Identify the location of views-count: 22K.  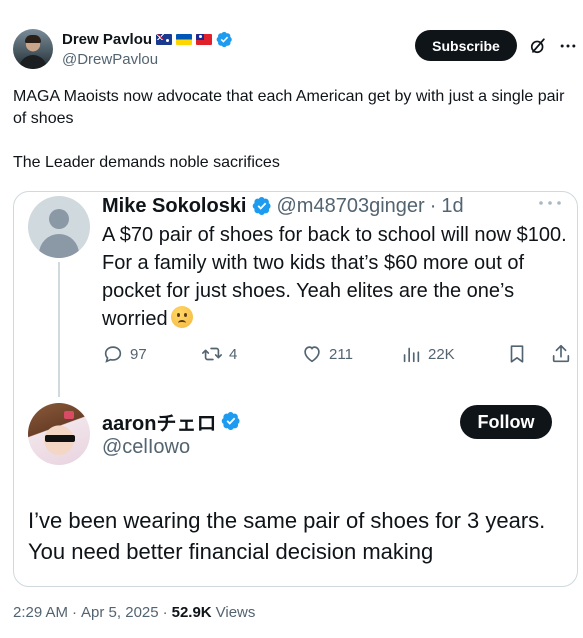
(441, 354).